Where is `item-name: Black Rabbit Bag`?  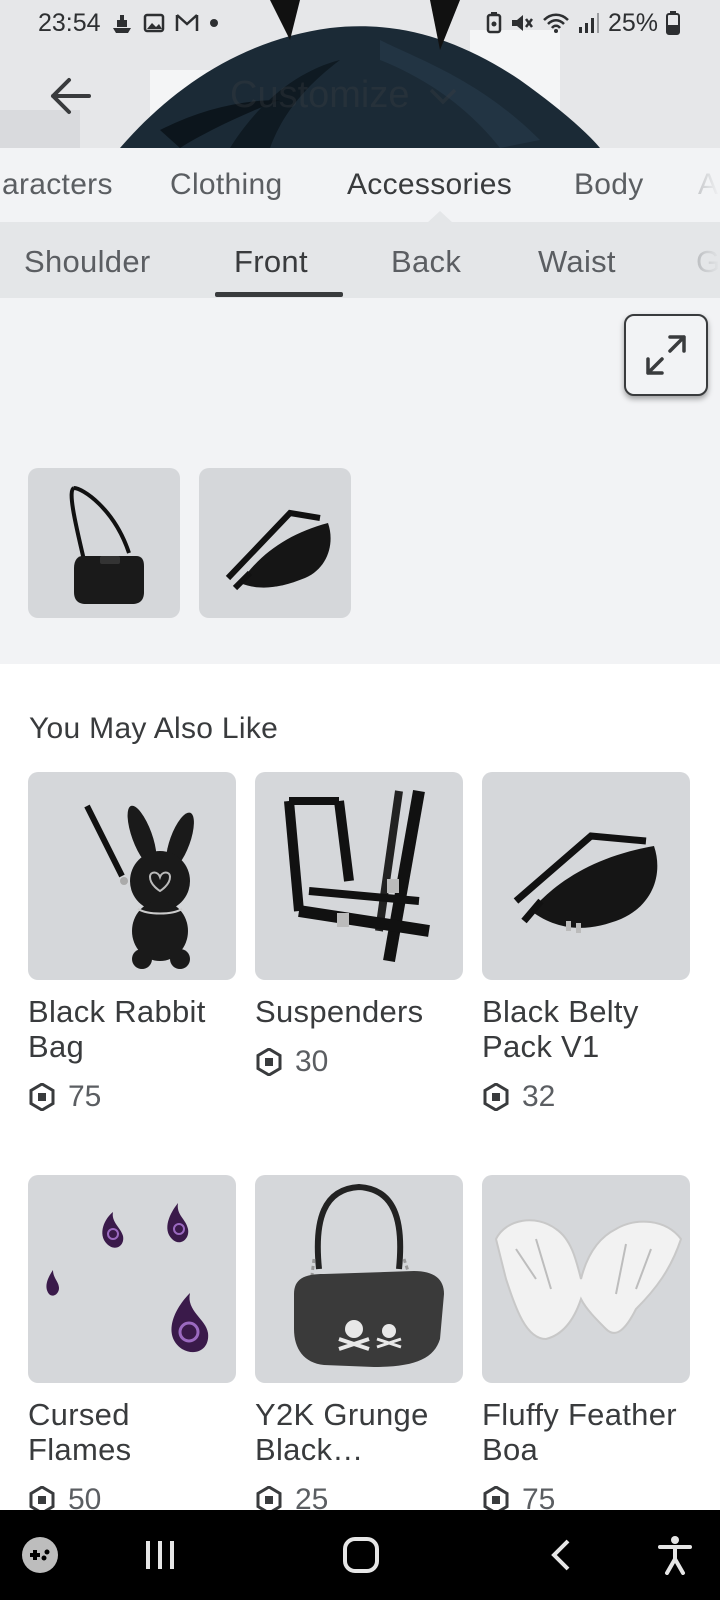 item-name: Black Rabbit Bag is located at coordinates (117, 1029).